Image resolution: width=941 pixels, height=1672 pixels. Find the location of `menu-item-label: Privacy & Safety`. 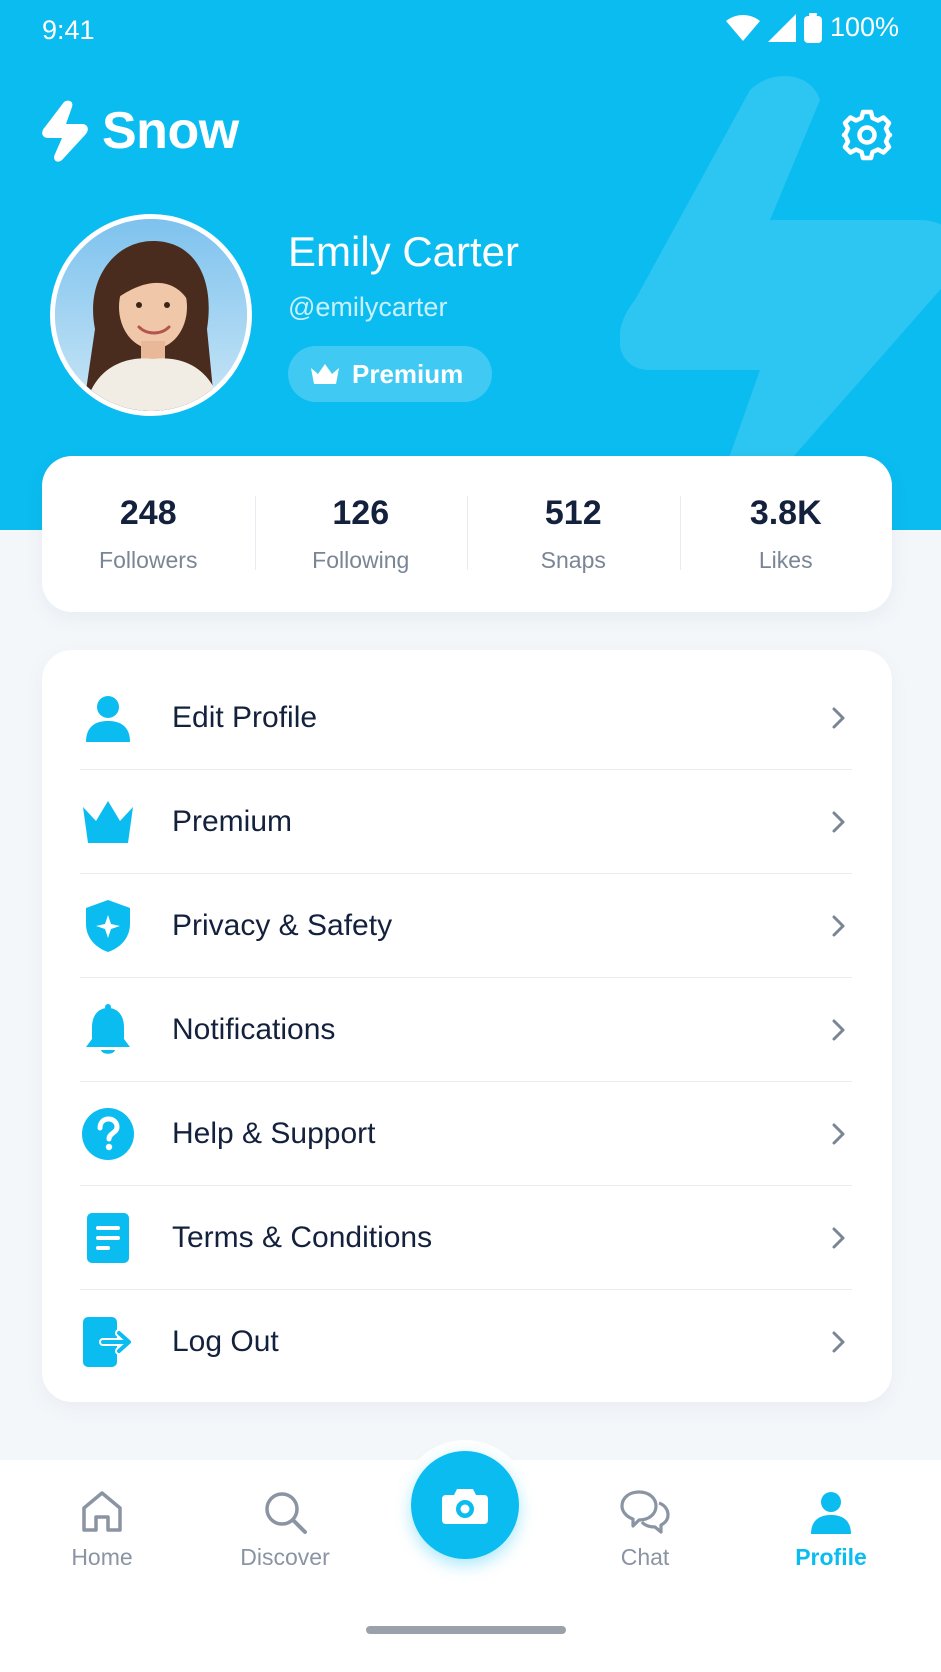

menu-item-label: Privacy & Safety is located at coordinates (282, 925).